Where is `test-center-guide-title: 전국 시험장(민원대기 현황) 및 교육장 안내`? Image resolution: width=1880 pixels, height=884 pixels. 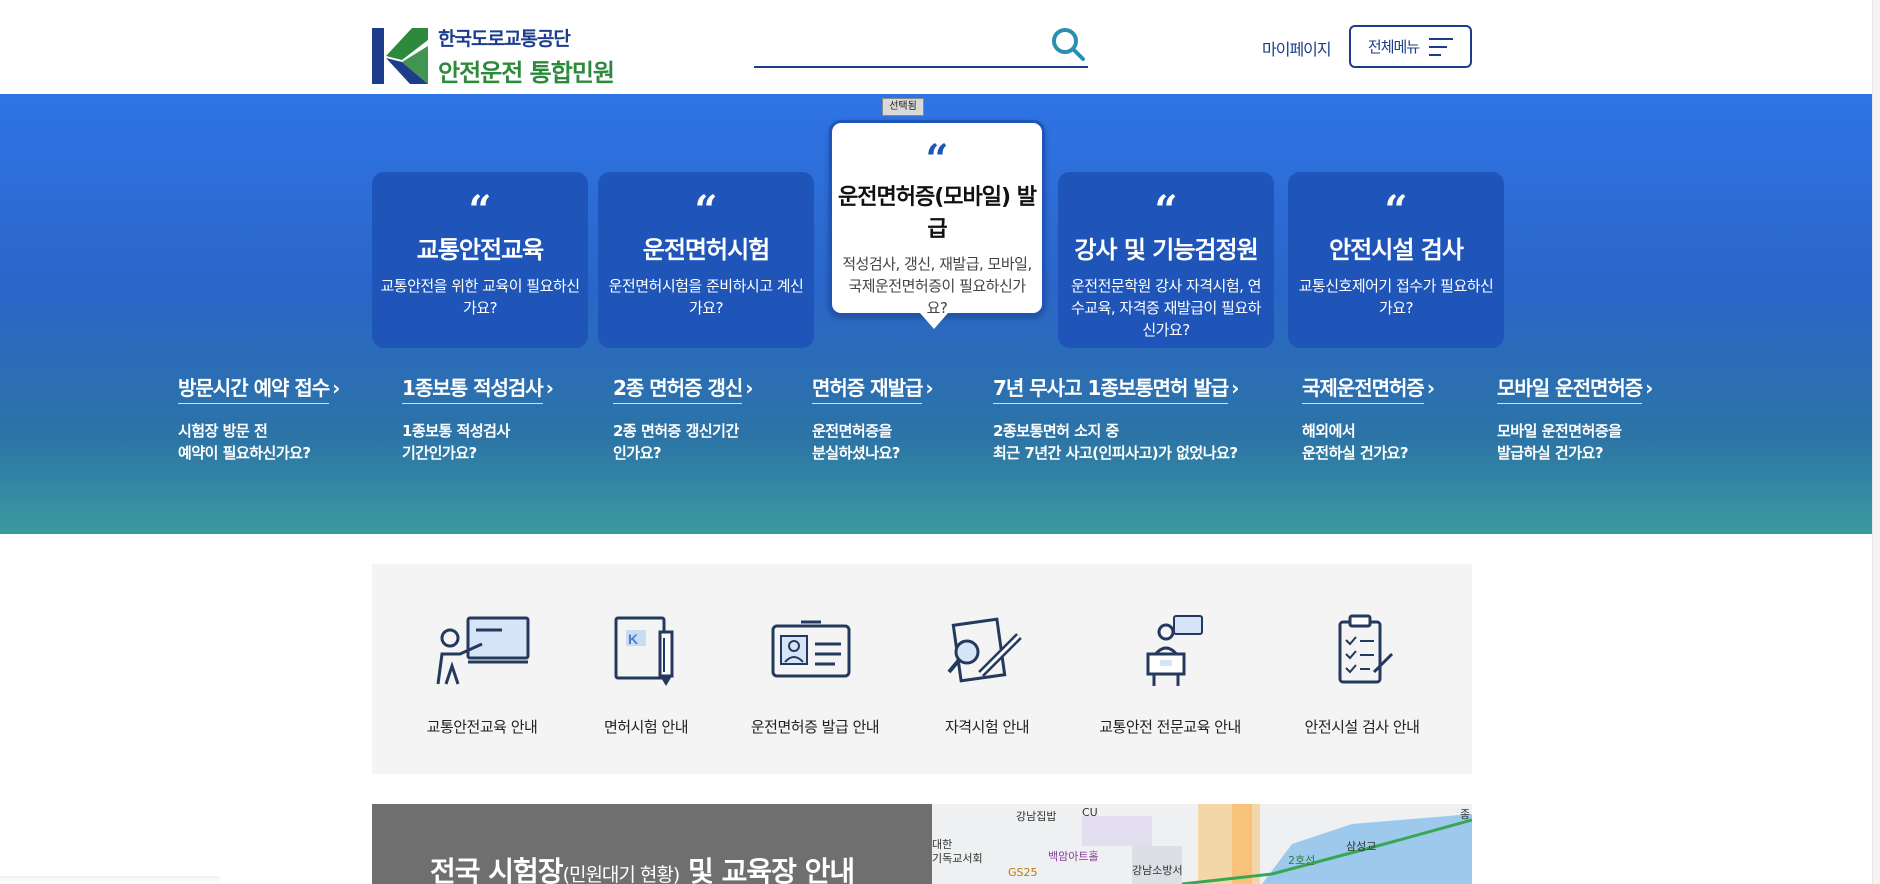 test-center-guide-title: 전국 시험장(민원대기 현황) 및 교육장 안내 is located at coordinates (642, 867).